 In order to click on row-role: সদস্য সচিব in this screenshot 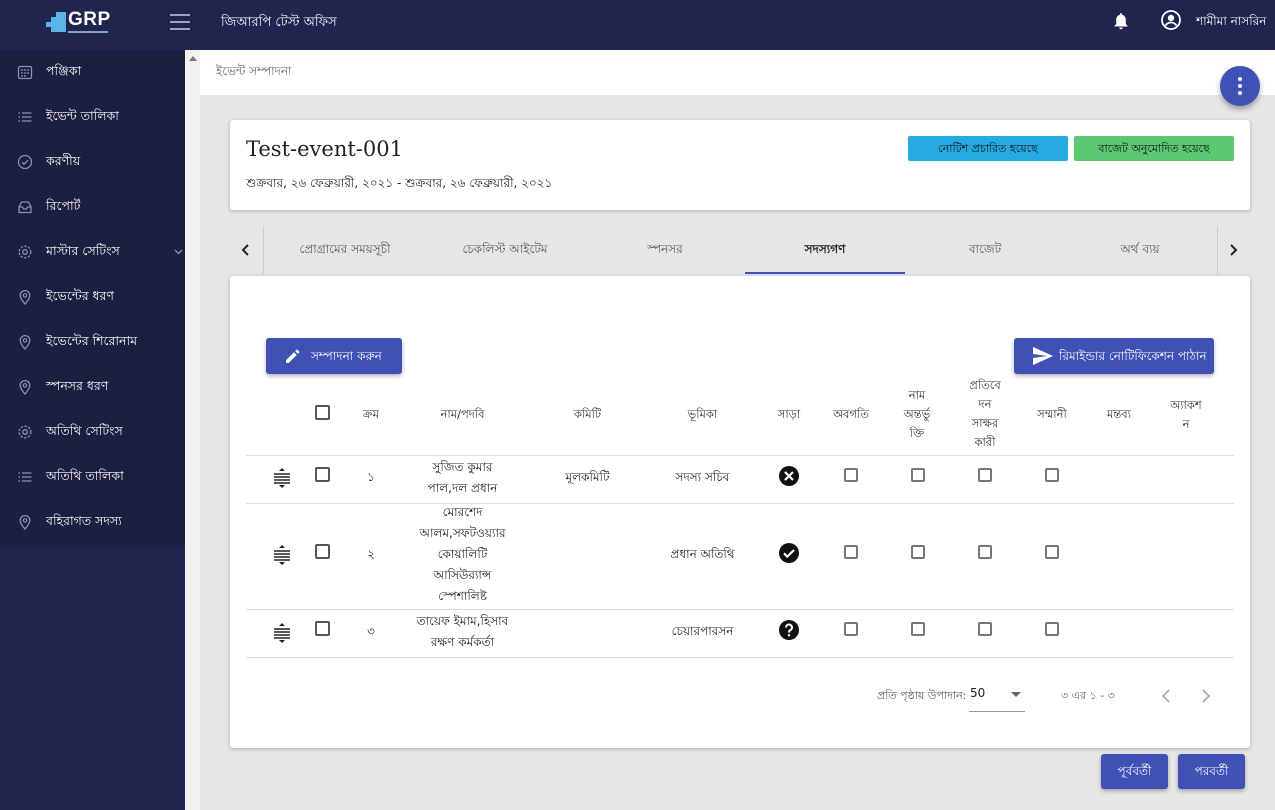, I will do `click(702, 477)`.